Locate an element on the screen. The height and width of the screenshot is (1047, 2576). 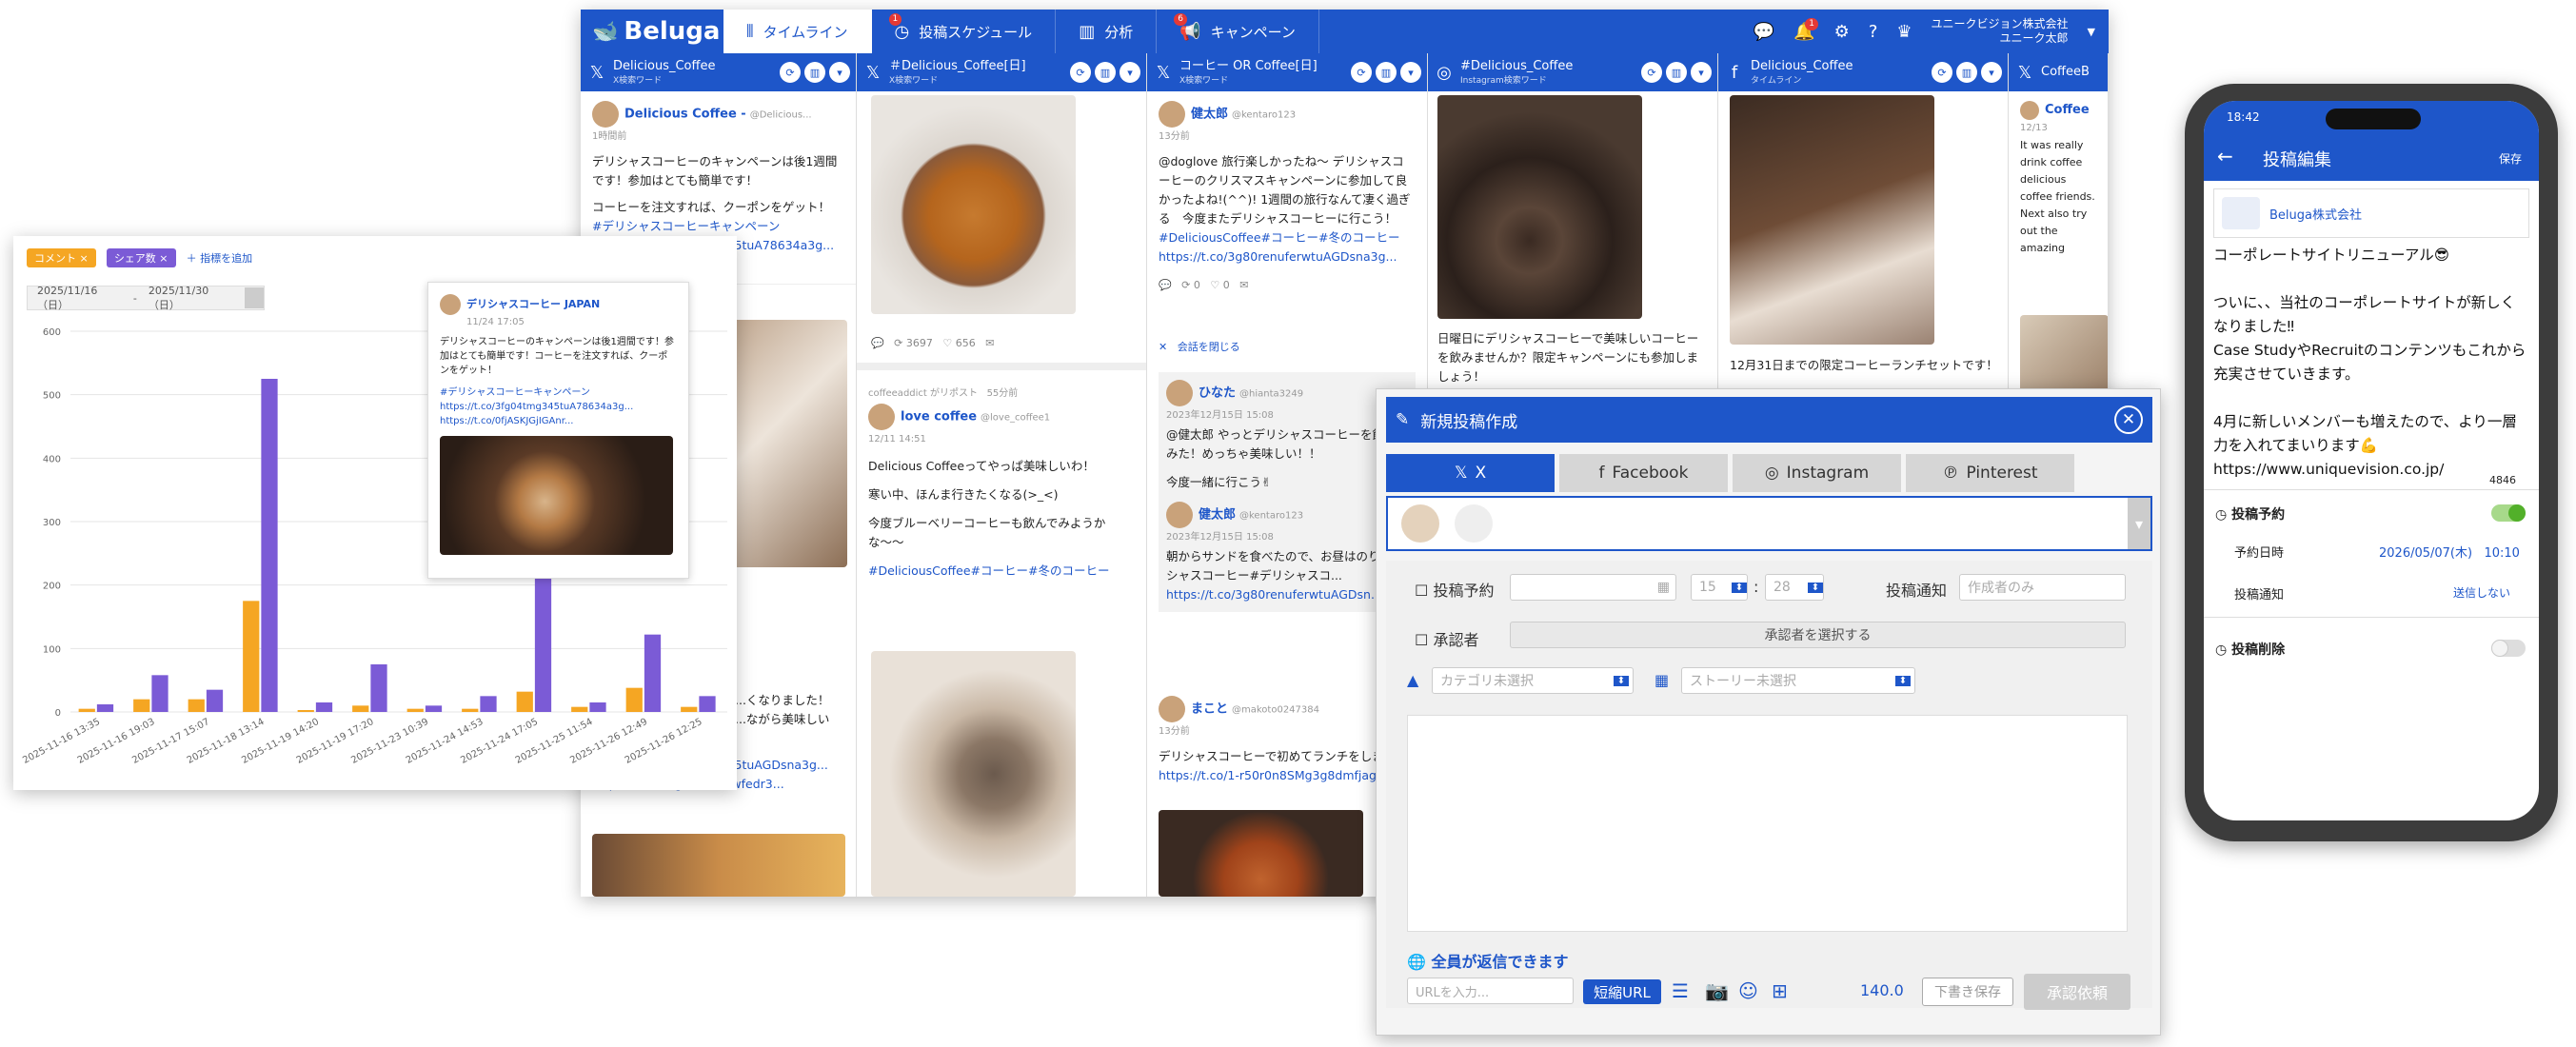
crown-icon: ♛ is located at coordinates (1904, 32).